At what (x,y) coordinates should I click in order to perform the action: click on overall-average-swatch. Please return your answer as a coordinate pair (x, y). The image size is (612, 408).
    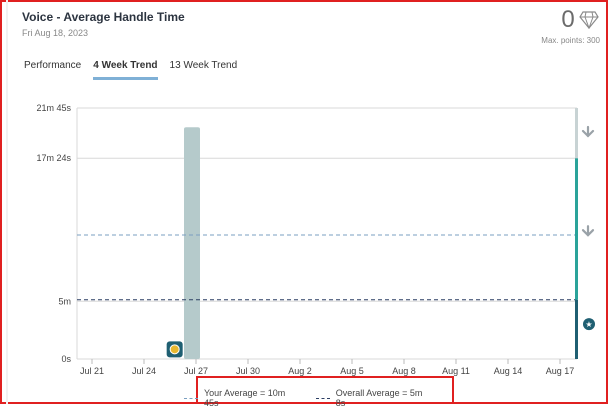
    Looking at the image, I should click on (322, 398).